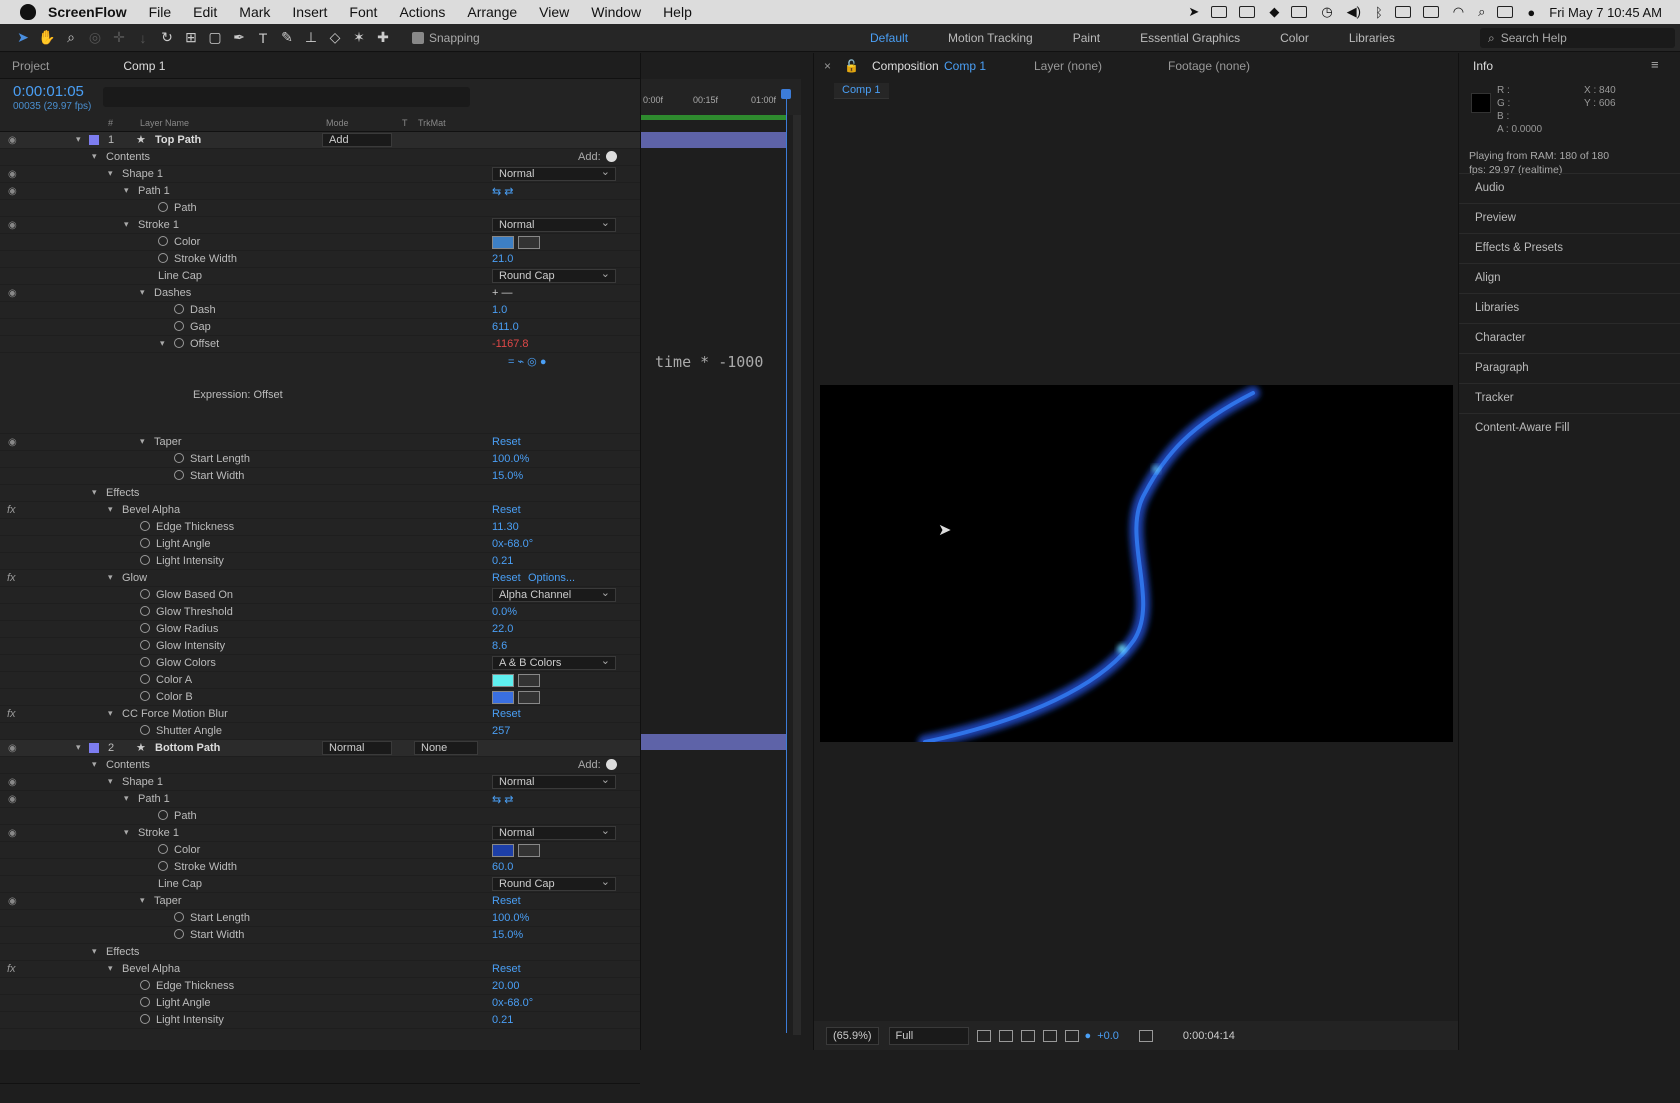 This screenshot has width=1680, height=1103. Describe the element at coordinates (1068, 66) in the screenshot. I see `tab-layer: Layer (none)` at that location.